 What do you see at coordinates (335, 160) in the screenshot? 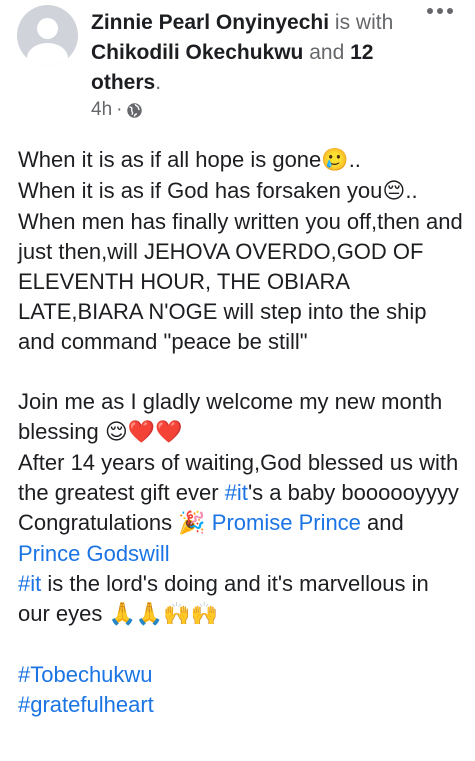
I see `smile-tear-emoji: 🥲` at bounding box center [335, 160].